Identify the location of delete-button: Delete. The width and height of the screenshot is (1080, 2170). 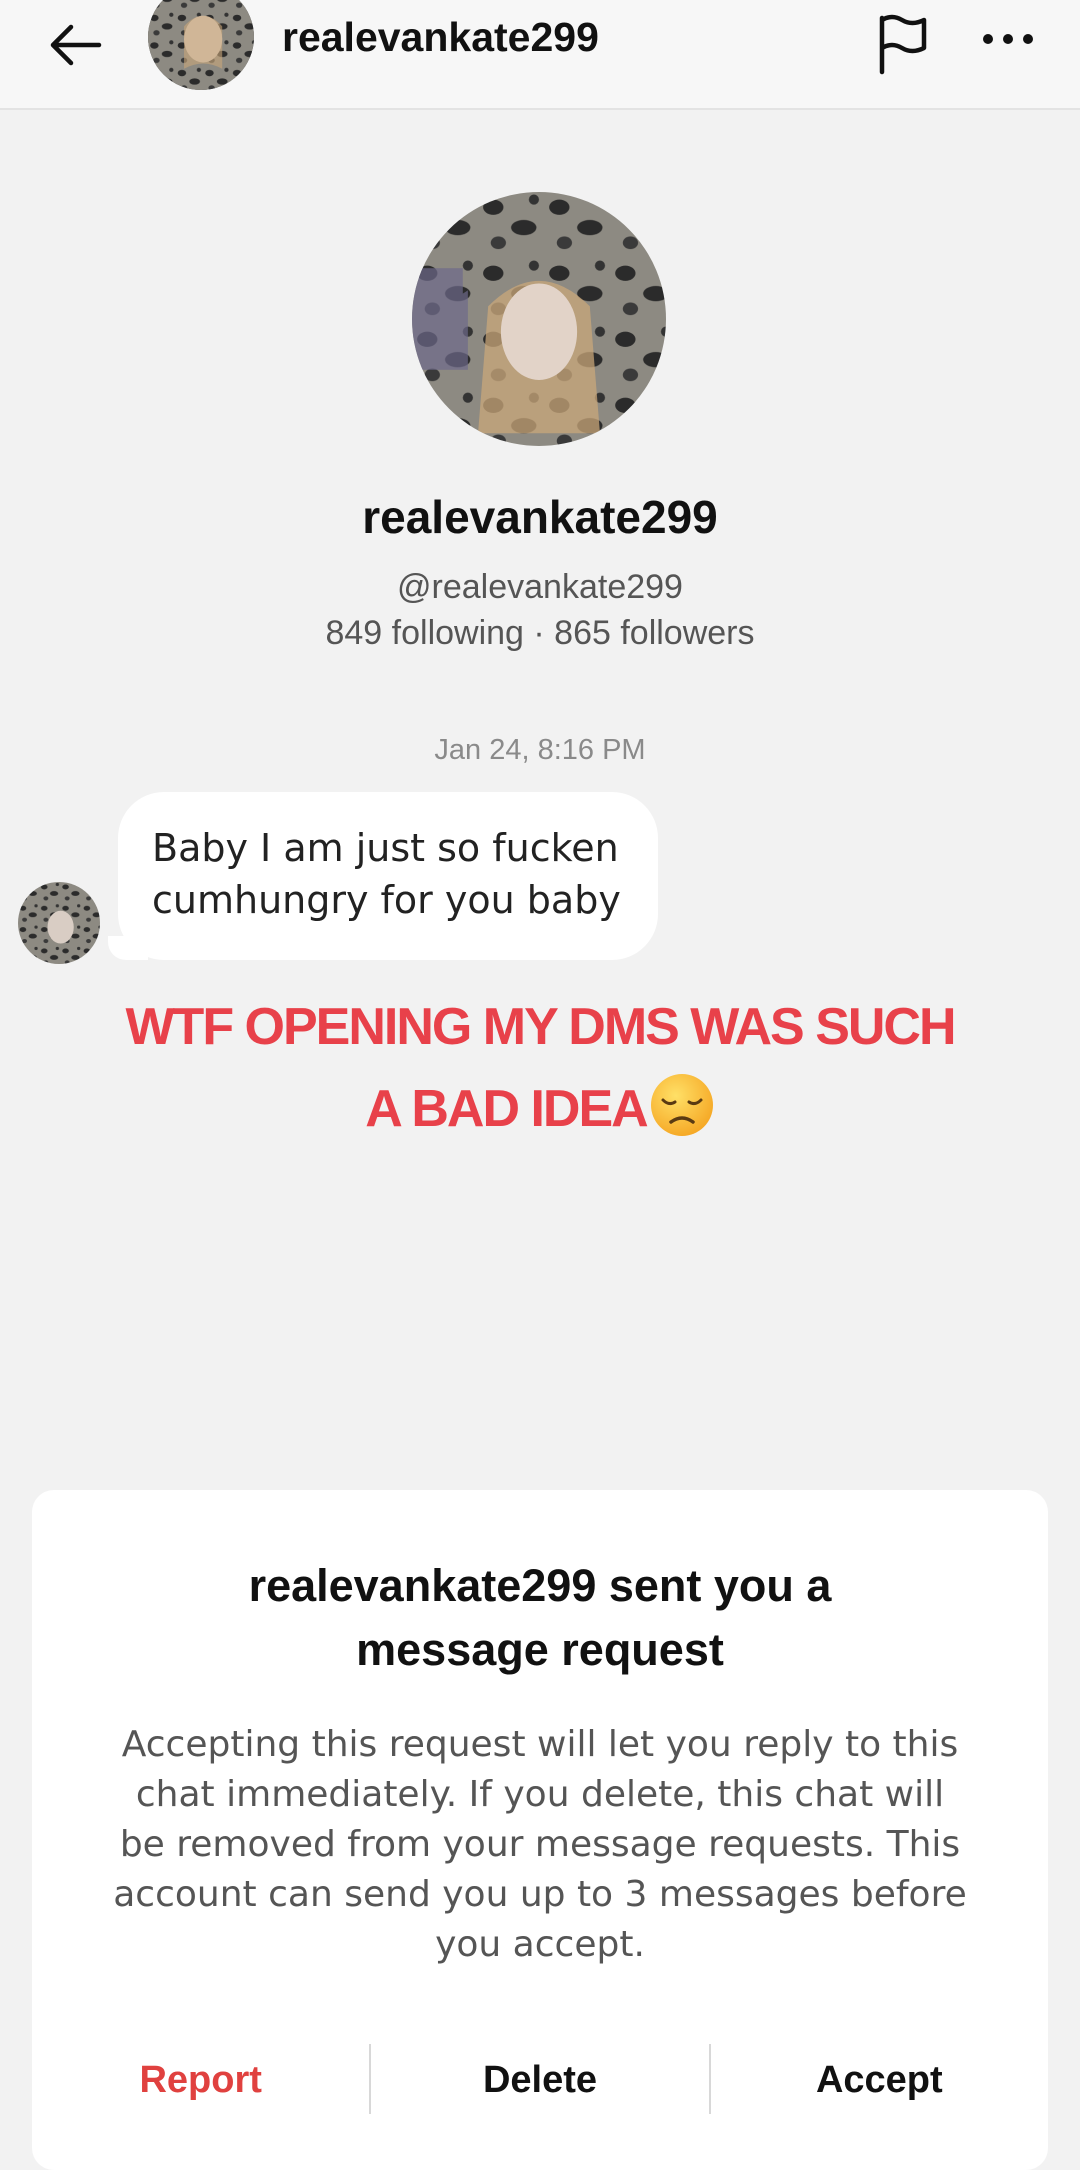
(539, 2080).